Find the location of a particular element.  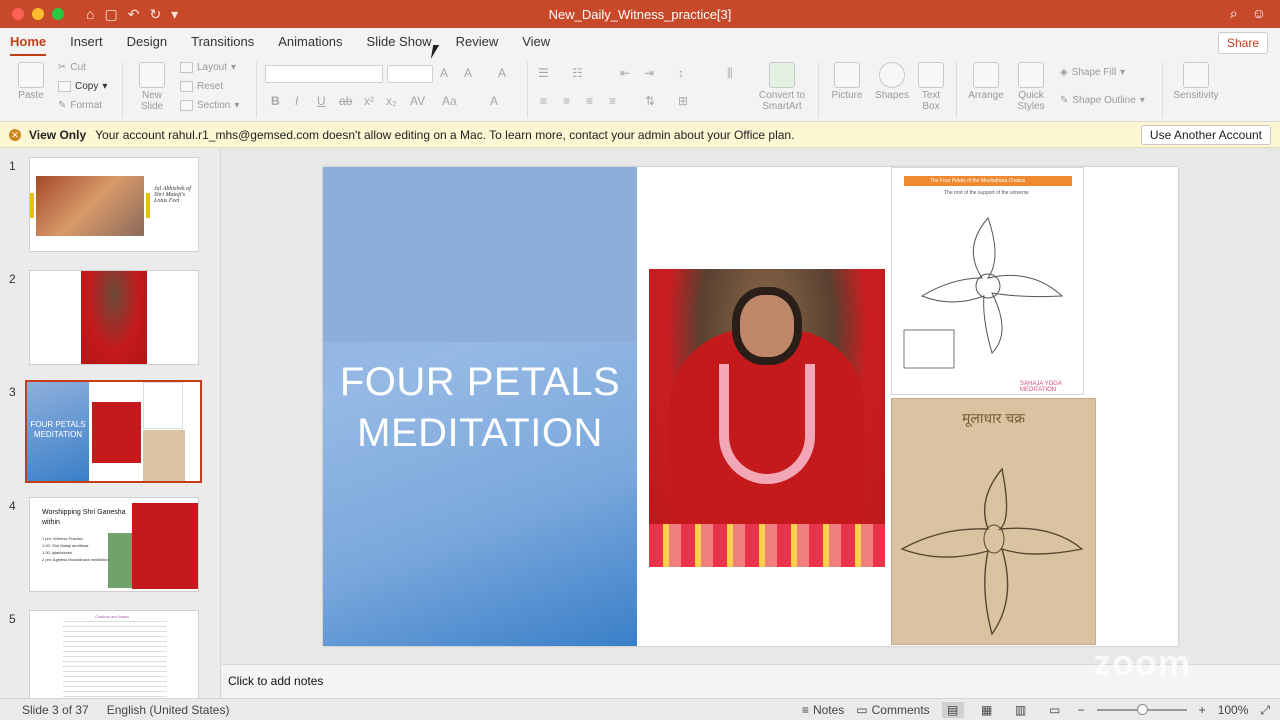

customize-toolbar-icon: ▾ is located at coordinates (174, 14).